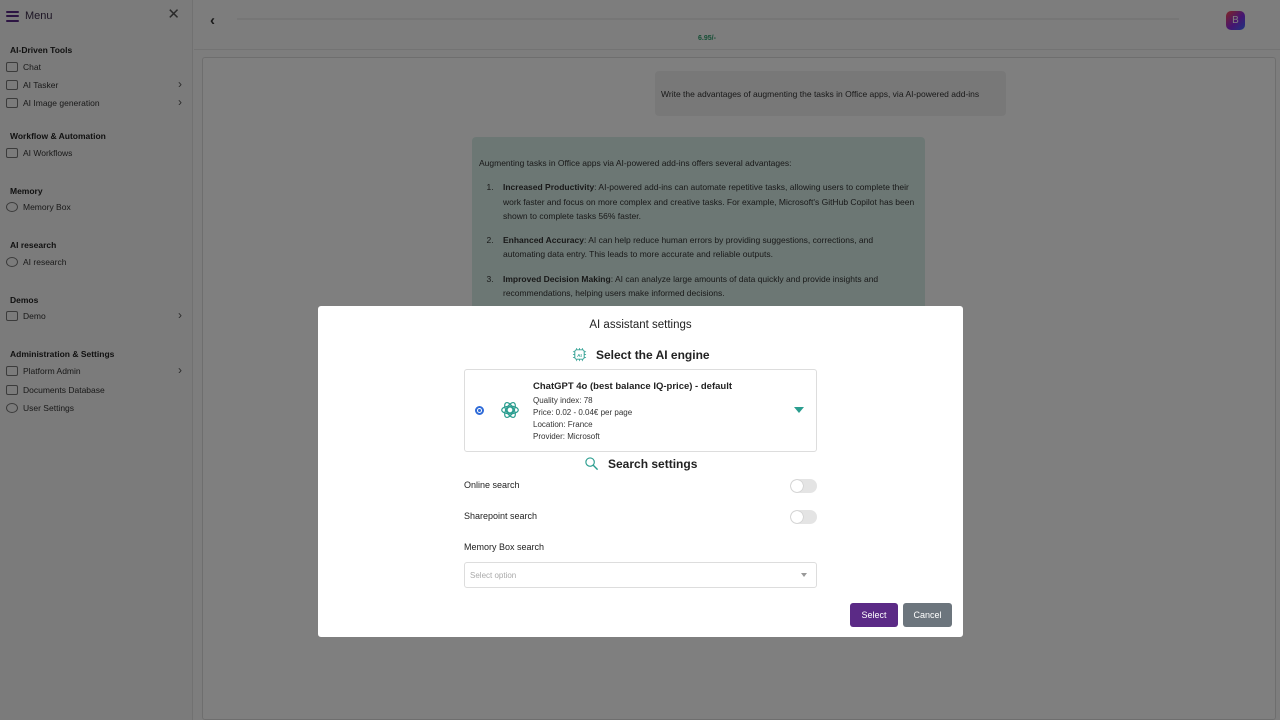 Image resolution: width=1280 pixels, height=720 pixels. I want to click on chevron-down-icon, so click(804, 575).